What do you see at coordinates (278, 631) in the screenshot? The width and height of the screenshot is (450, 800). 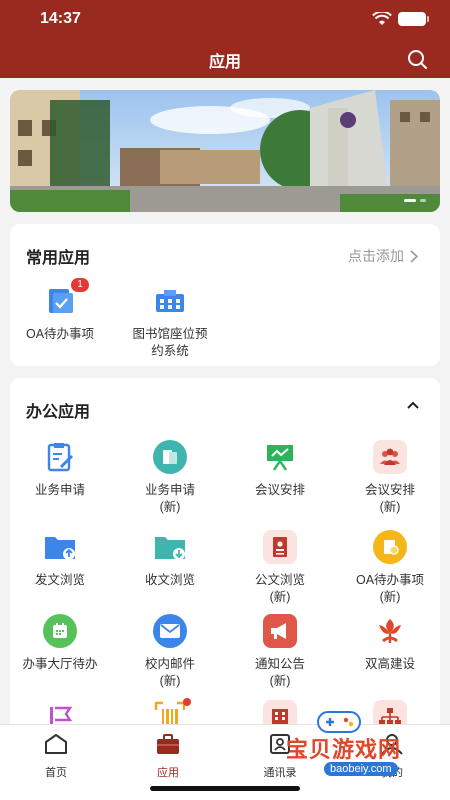 I see `megaphone-icon` at bounding box center [278, 631].